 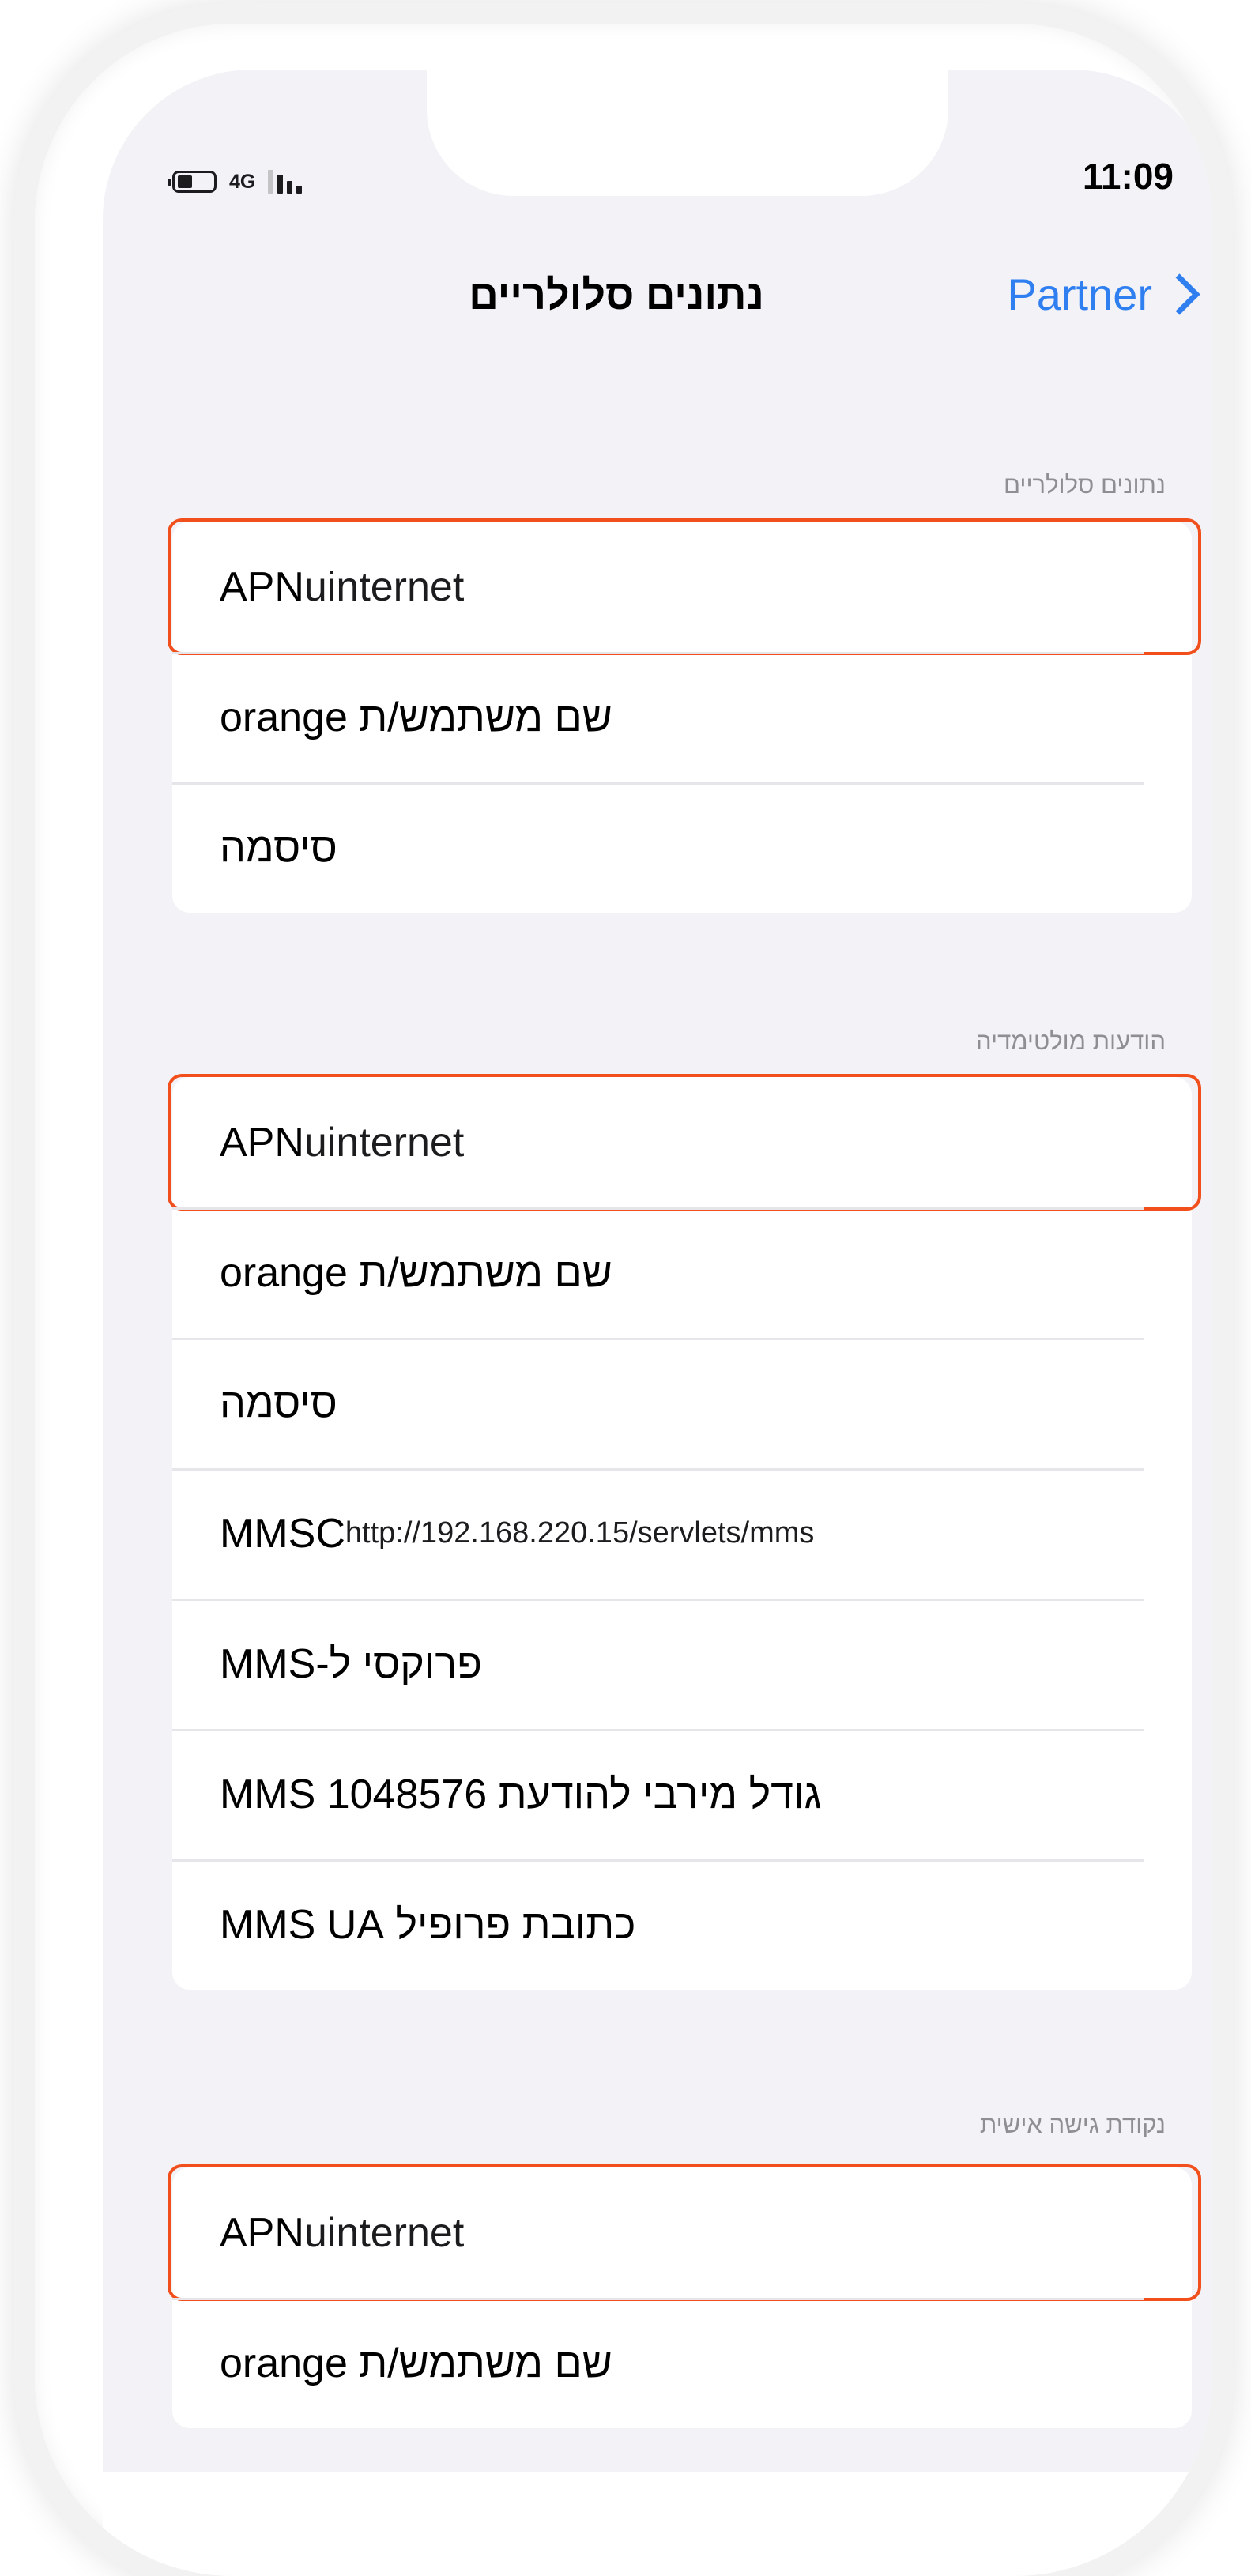 I want to click on status-bar-left: 4G, so click(x=236, y=182).